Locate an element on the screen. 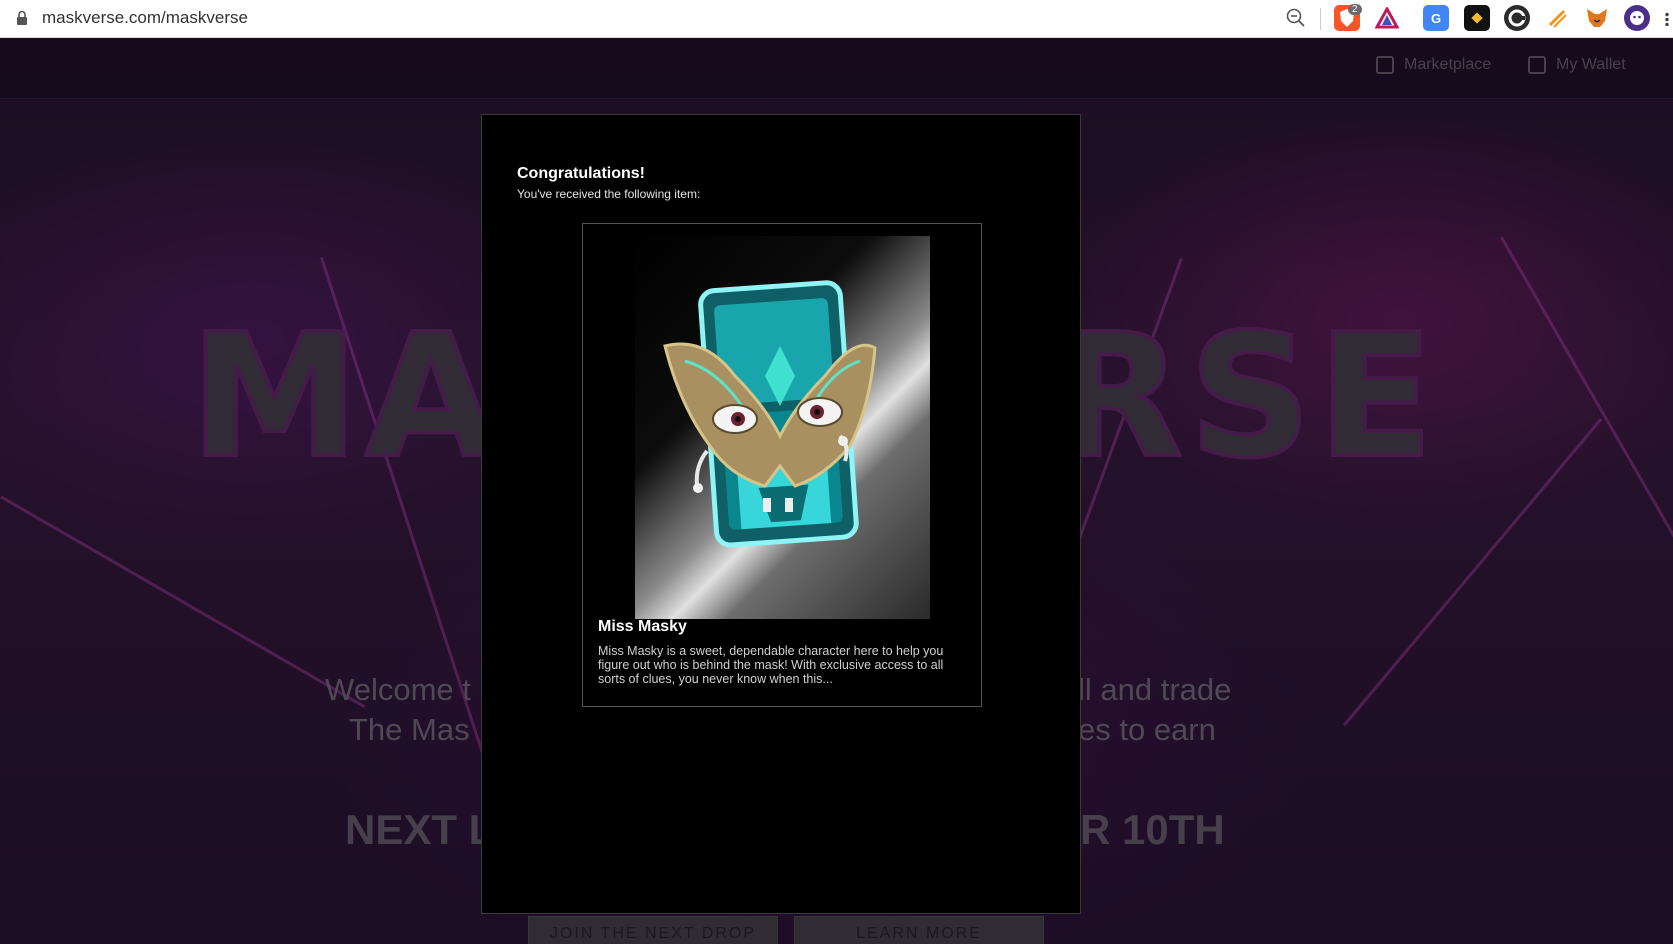 The width and height of the screenshot is (1673, 944). metamask-fox-icon is located at coordinates (1597, 18).